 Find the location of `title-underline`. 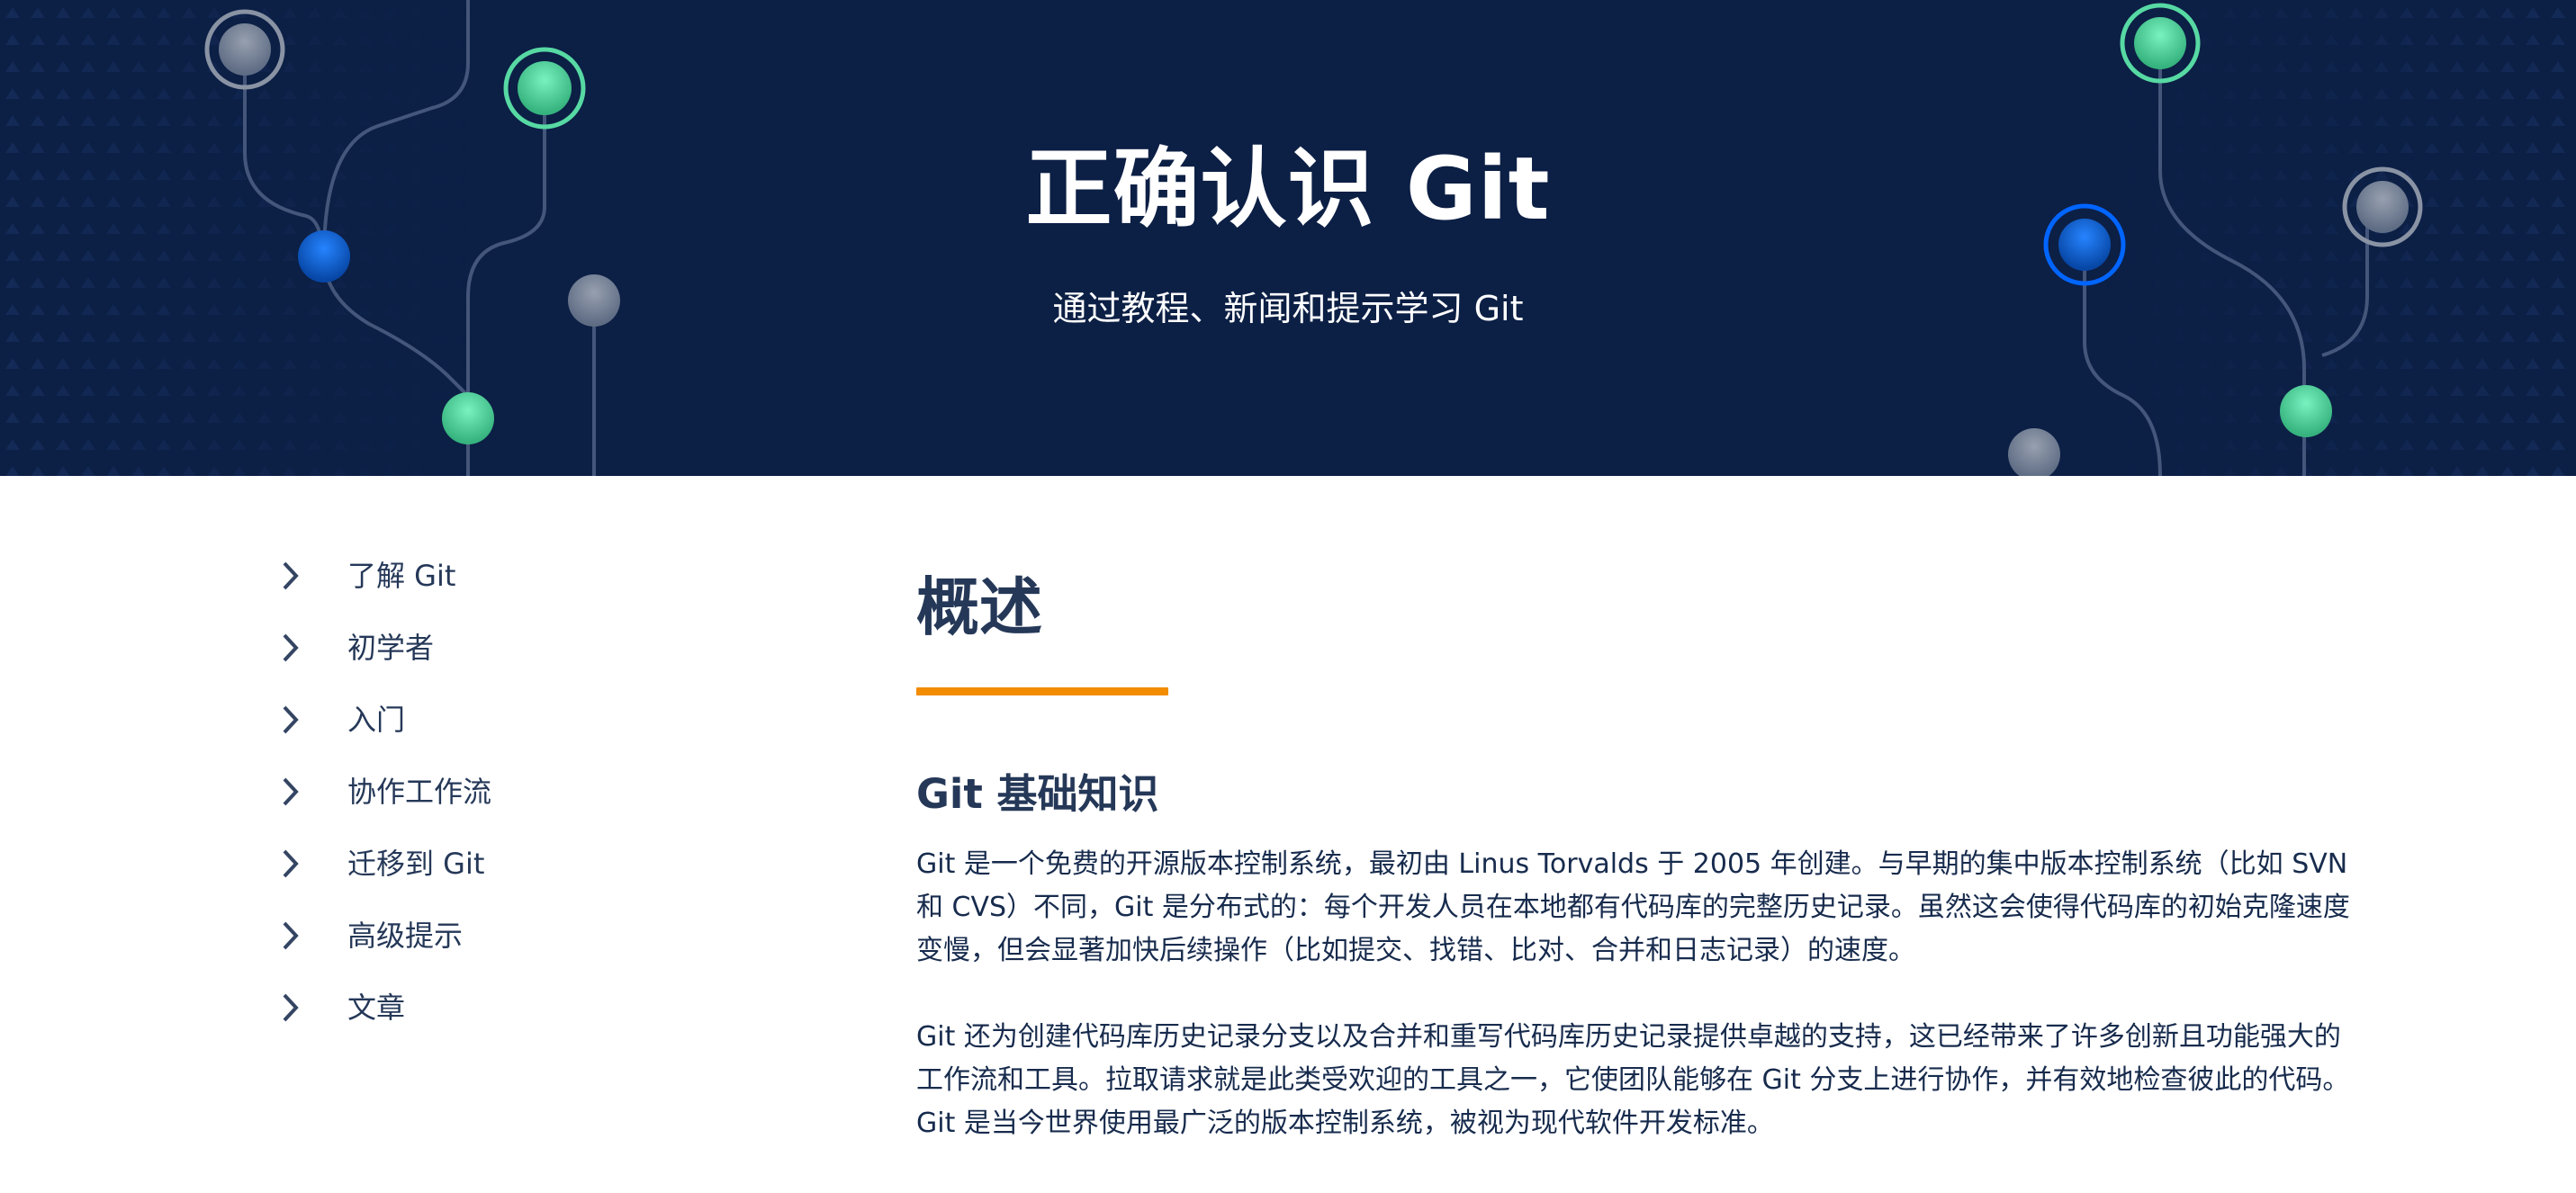

title-underline is located at coordinates (1042, 691).